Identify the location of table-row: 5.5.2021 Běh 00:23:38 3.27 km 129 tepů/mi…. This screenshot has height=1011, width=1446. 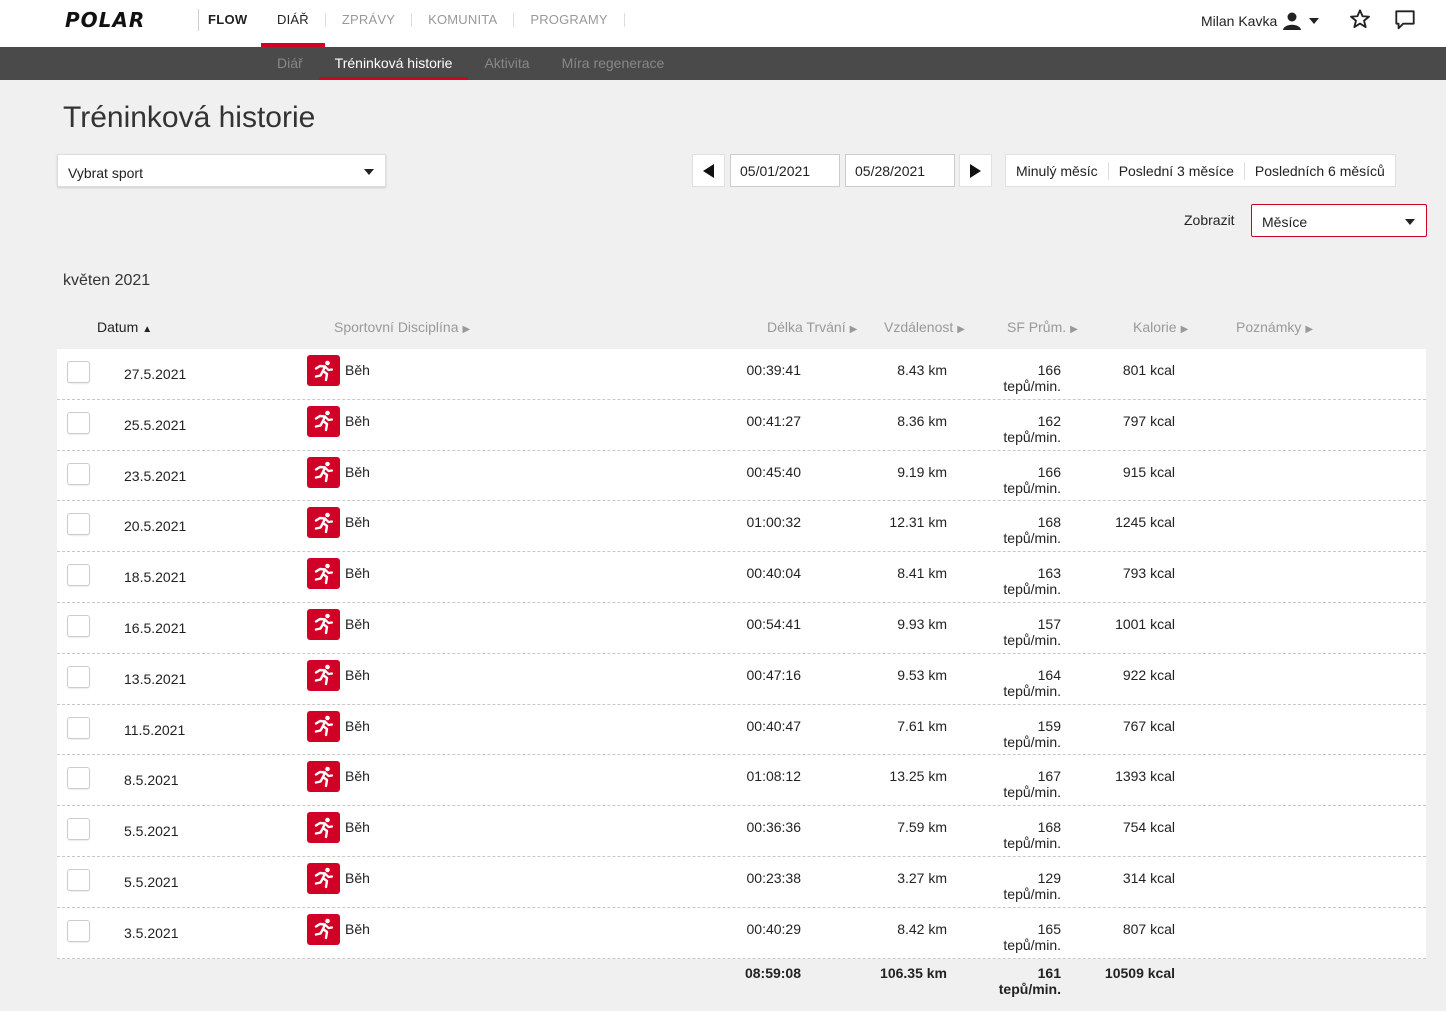
(741, 882).